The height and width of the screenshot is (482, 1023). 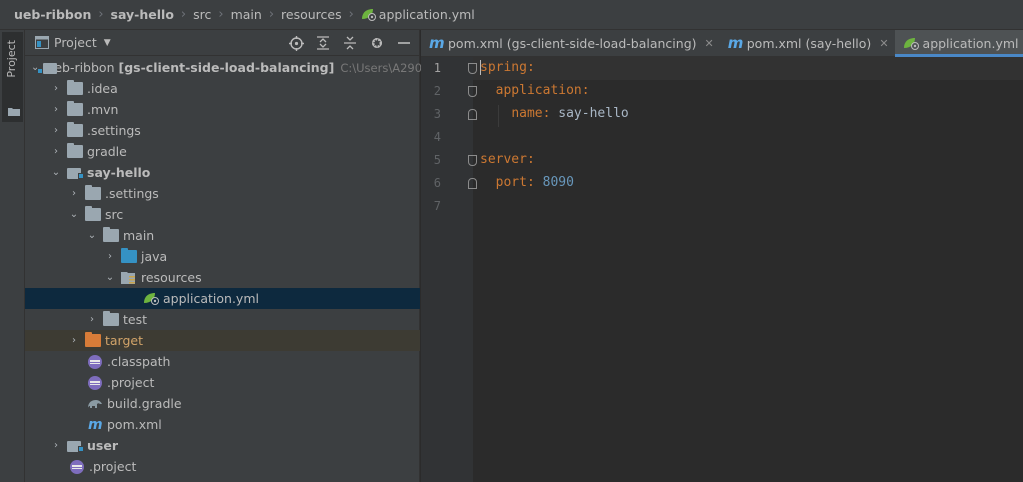 What do you see at coordinates (970, 43) in the screenshot?
I see `tab-label: application.yml` at bounding box center [970, 43].